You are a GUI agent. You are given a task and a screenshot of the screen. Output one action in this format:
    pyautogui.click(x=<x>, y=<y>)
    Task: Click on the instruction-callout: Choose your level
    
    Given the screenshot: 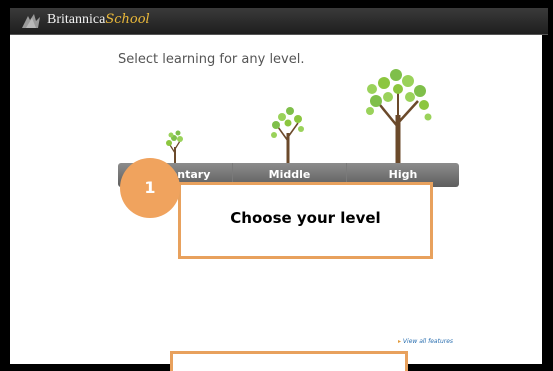 What is the action you would take?
    pyautogui.click(x=305, y=220)
    